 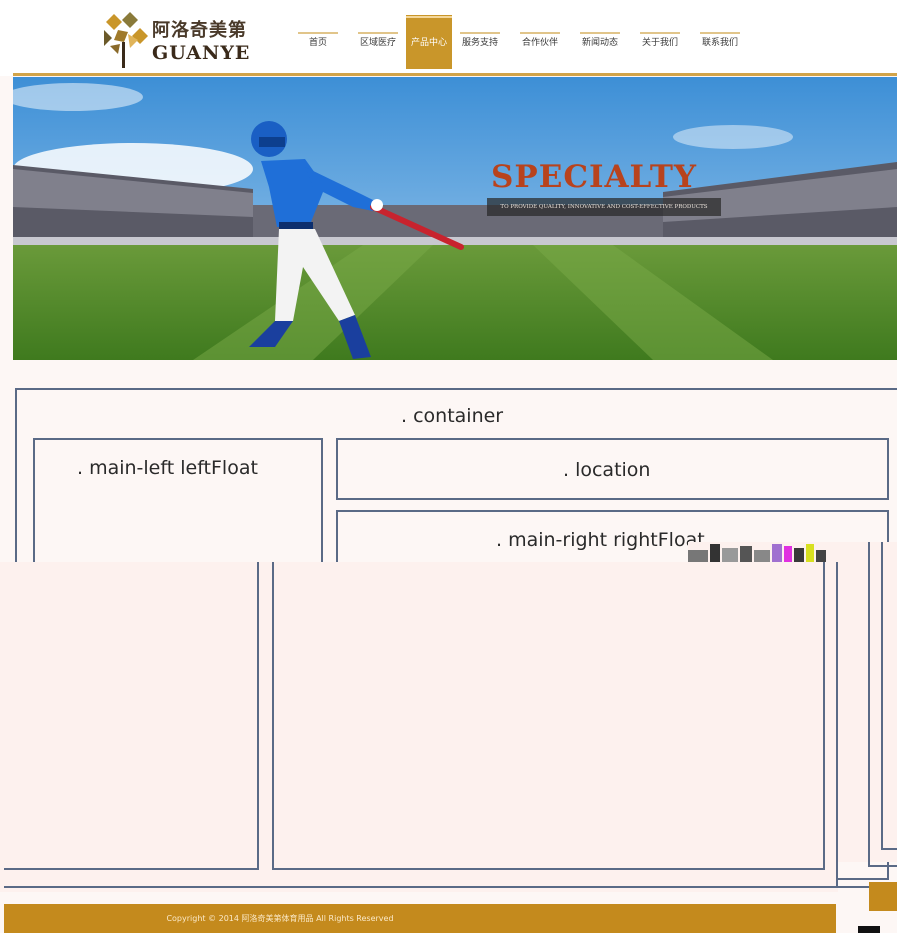 What do you see at coordinates (660, 42) in the screenshot?
I see `nav-item-about: 关于我们` at bounding box center [660, 42].